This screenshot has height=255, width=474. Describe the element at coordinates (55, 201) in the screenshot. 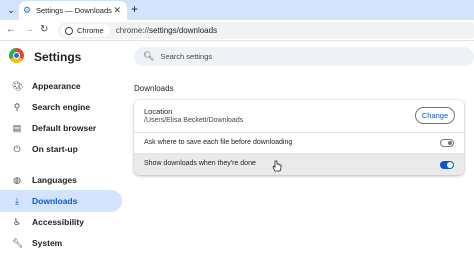

I see `sidebar-item-label: Downloads` at that location.